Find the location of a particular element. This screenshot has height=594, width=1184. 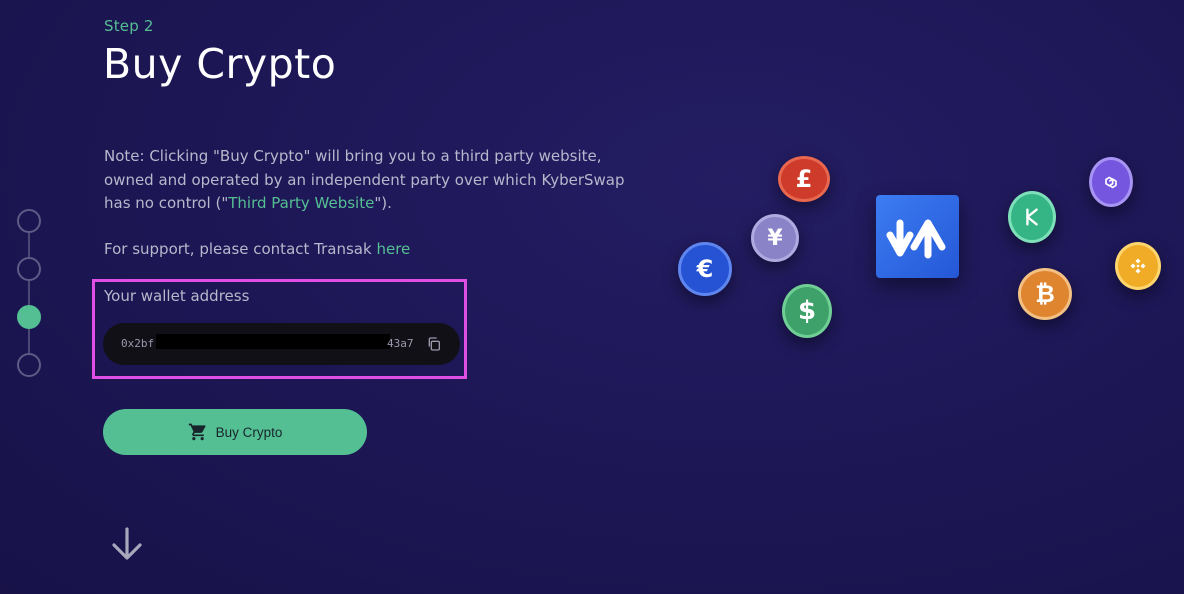

support-label: For support, please contact Transak is located at coordinates (240, 249).